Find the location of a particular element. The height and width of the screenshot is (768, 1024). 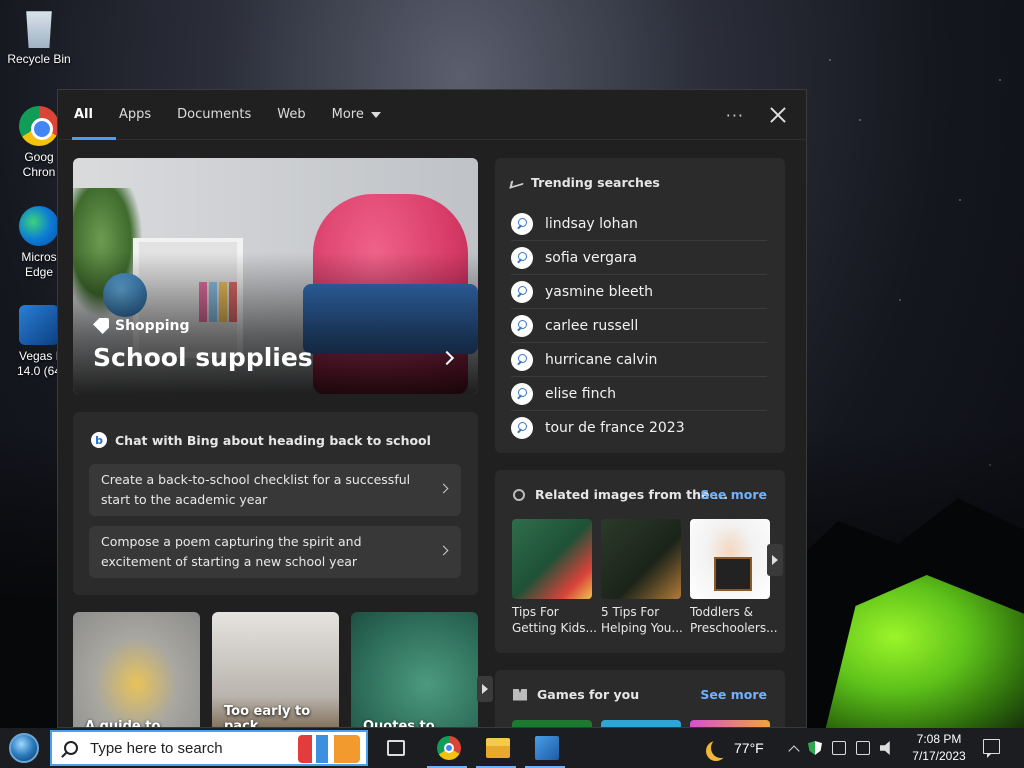

tab-label: More is located at coordinates (347, 114).